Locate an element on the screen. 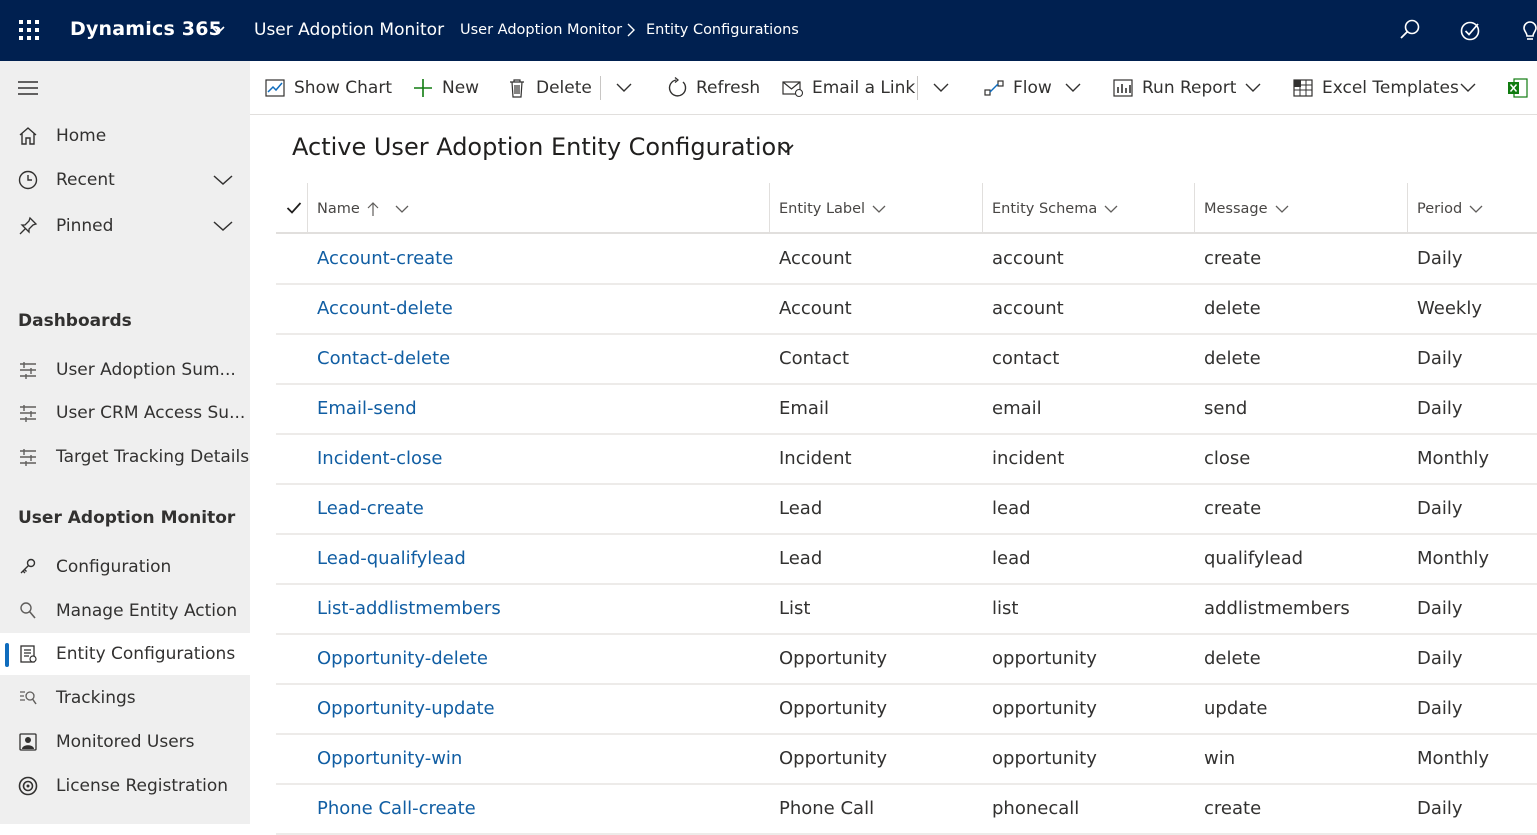  sidebar-item-entity-configurations: Entity Configurations is located at coordinates (125, 654).